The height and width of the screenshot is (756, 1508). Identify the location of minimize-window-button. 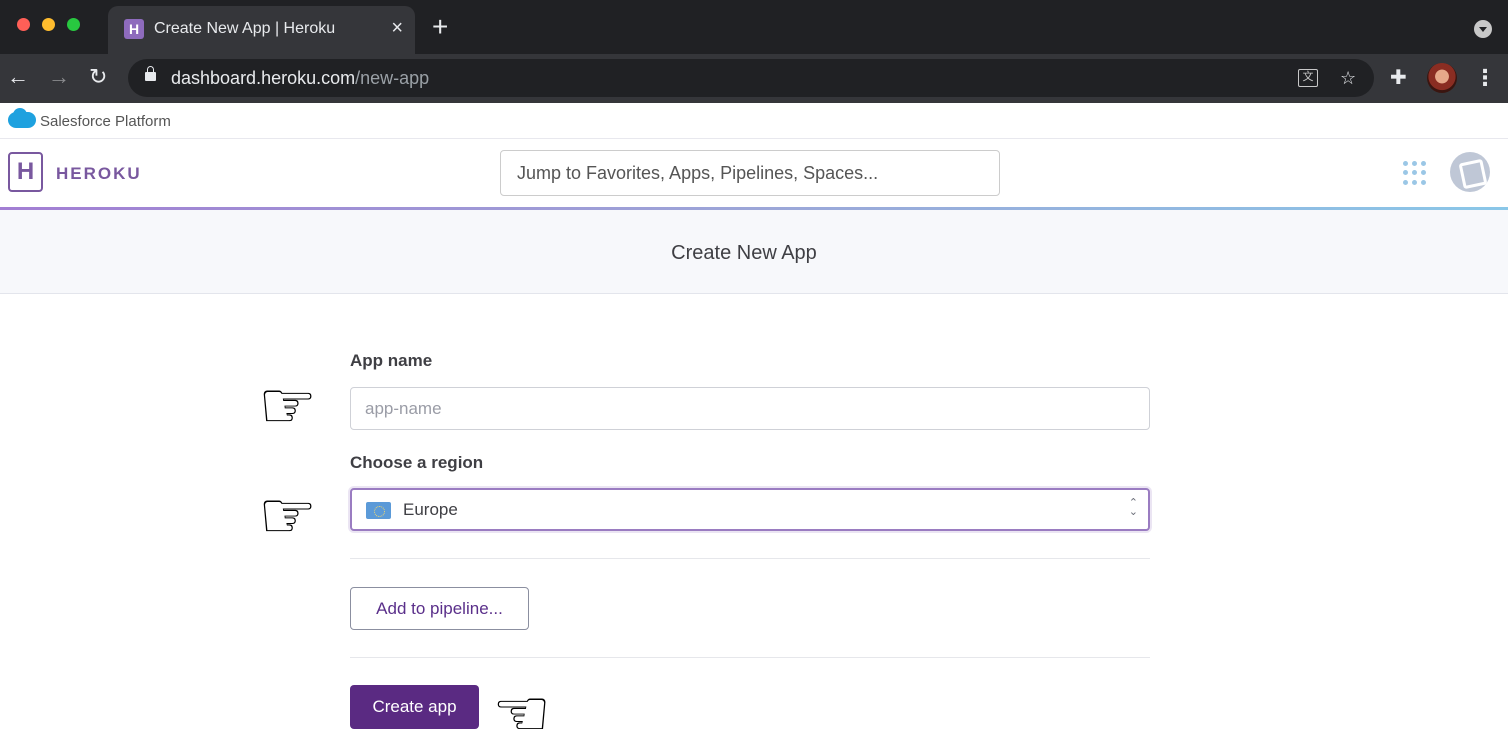
(48, 24).